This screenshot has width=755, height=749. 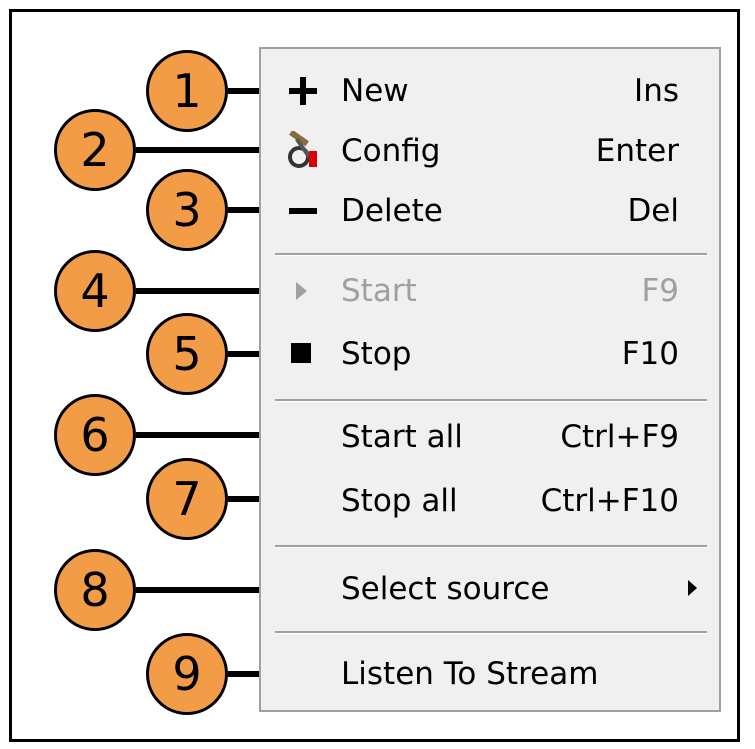 I want to click on stop-icon, so click(x=303, y=354).